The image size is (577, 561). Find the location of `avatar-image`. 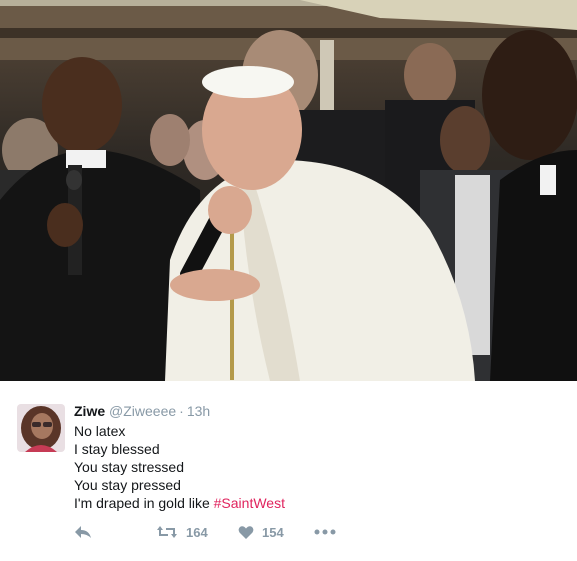

avatar-image is located at coordinates (41, 428).